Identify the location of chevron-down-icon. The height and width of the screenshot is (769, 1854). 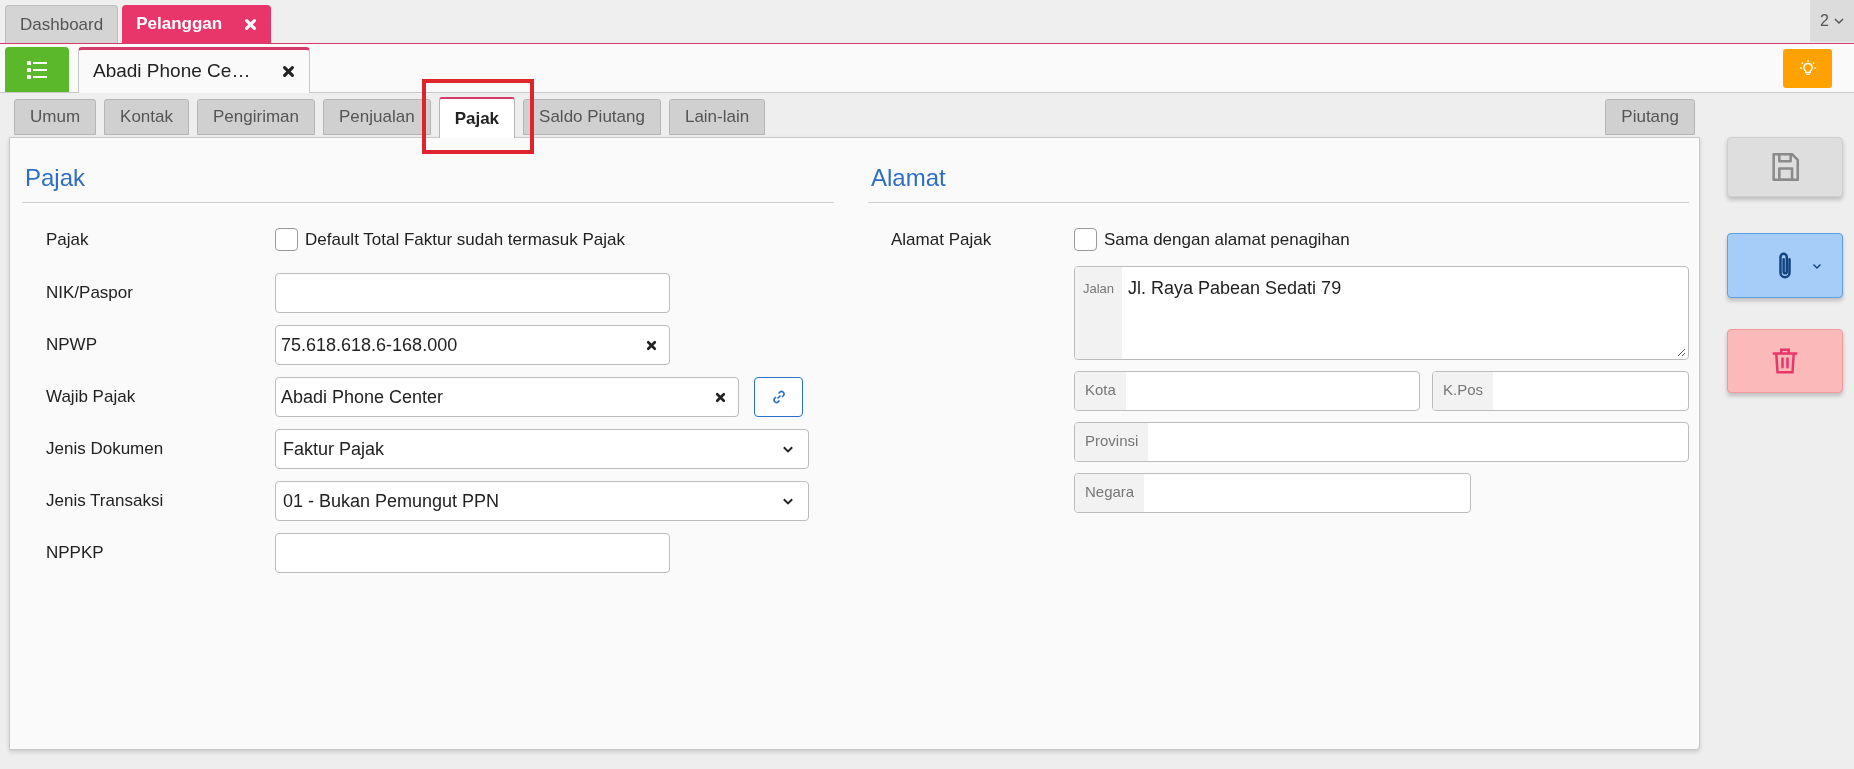
(1839, 21).